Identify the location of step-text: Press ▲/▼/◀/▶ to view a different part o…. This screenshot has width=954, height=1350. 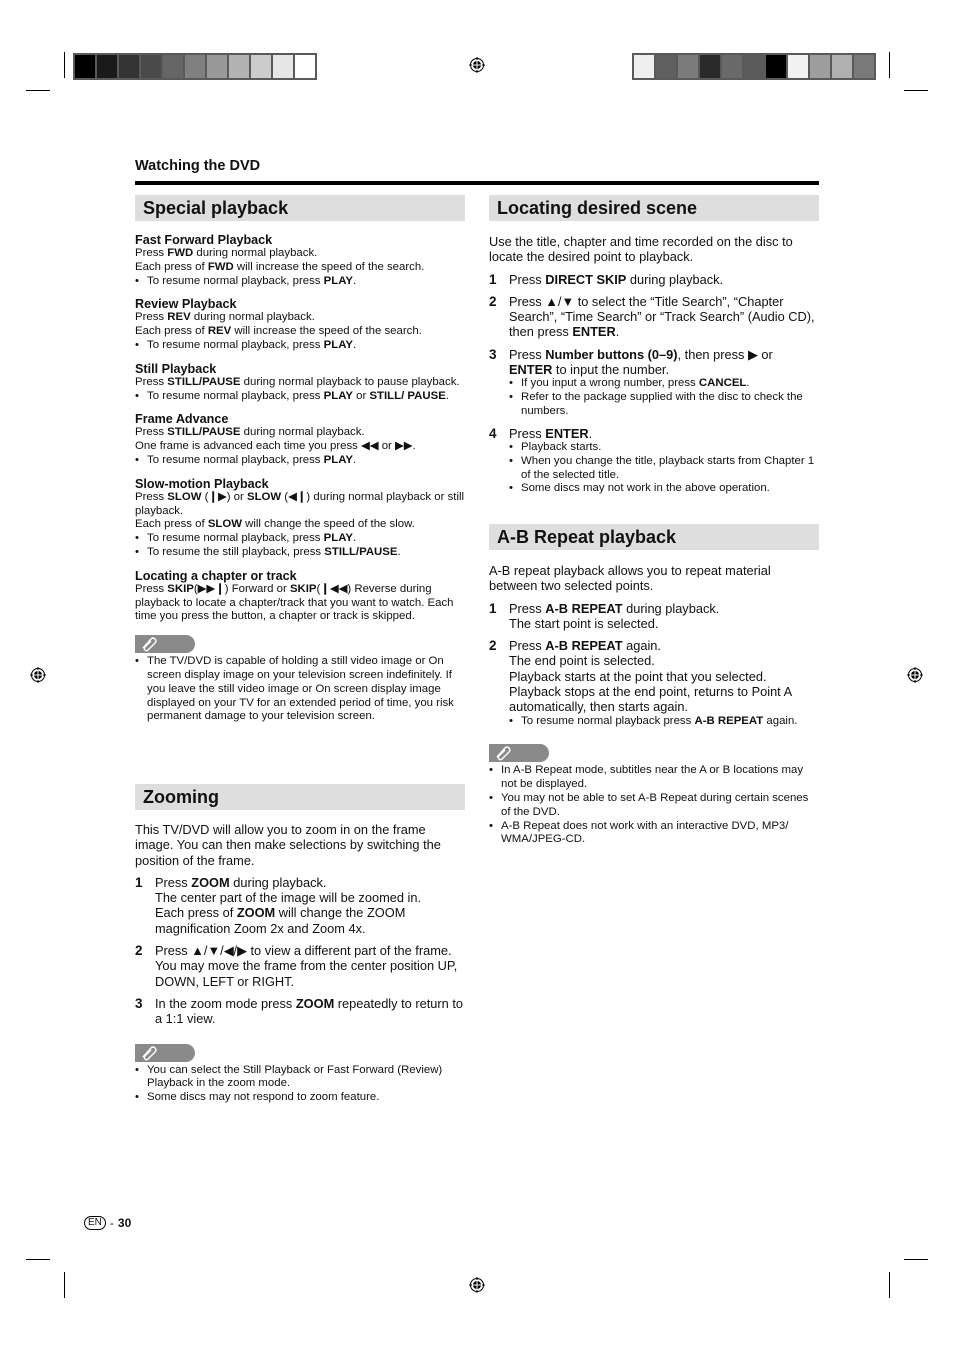
(306, 966).